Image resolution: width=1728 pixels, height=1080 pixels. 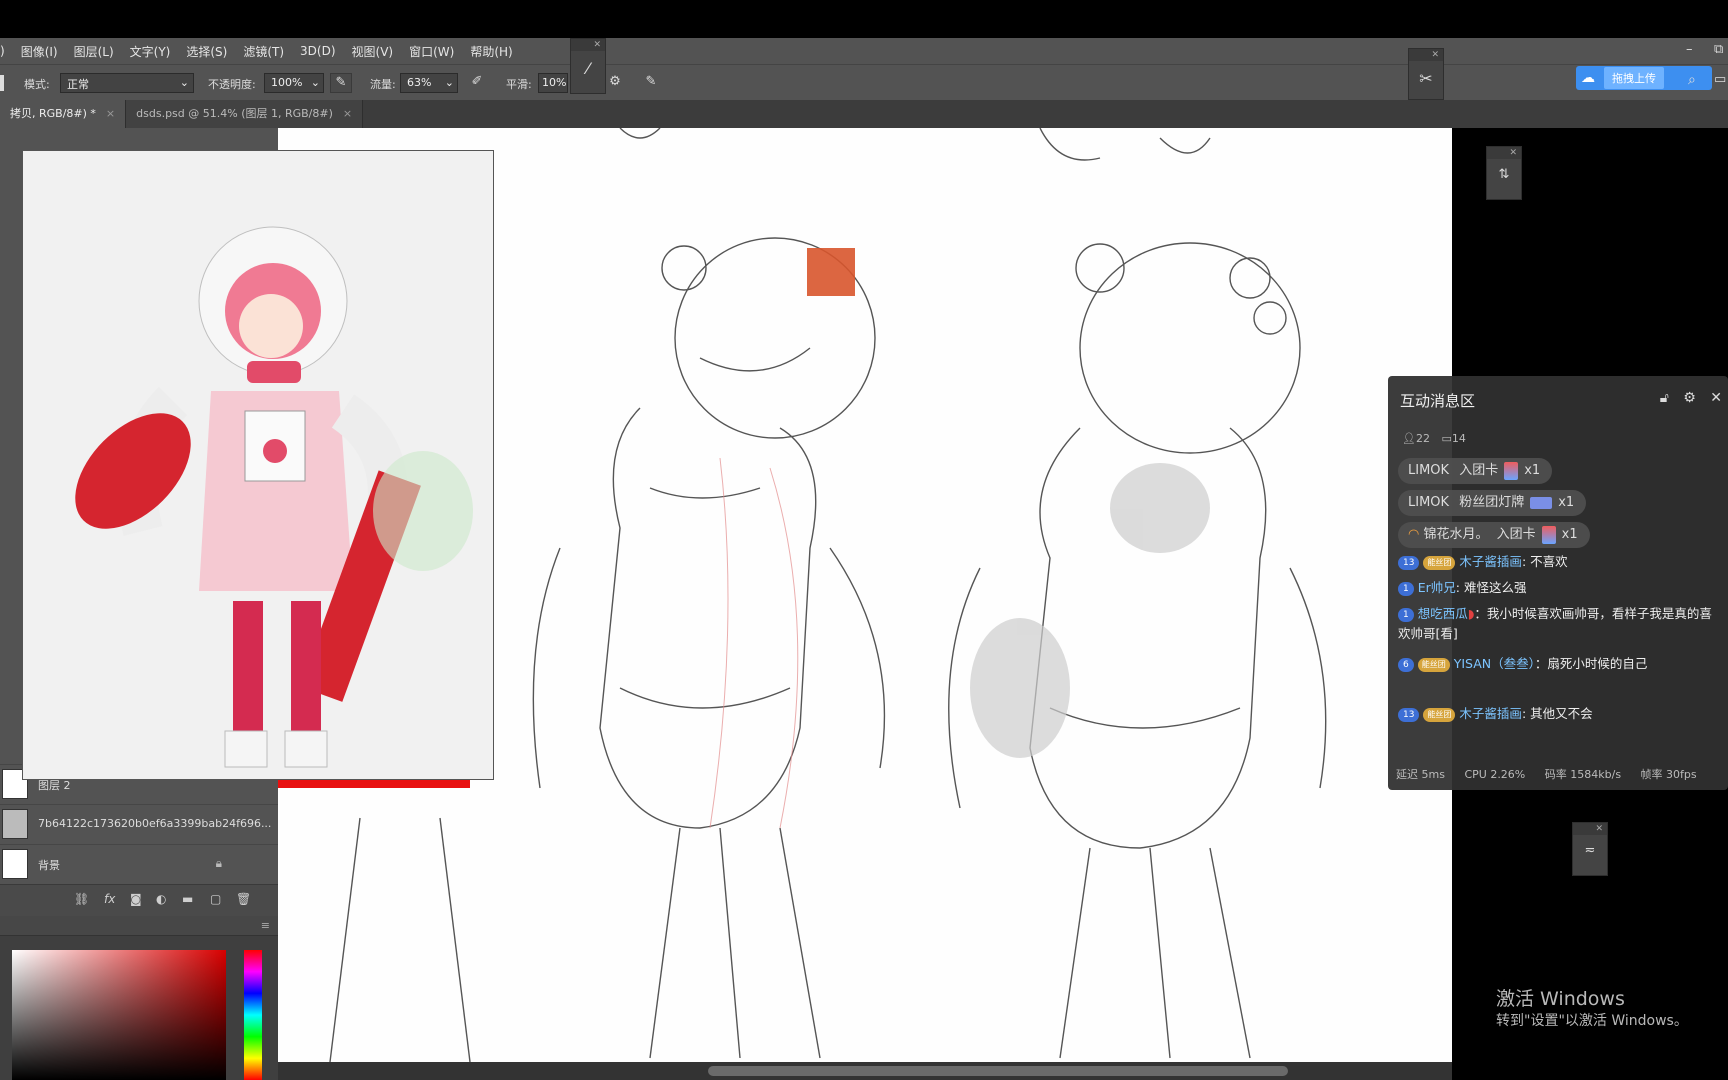 What do you see at coordinates (1554, 774) in the screenshot?
I see `stream-stats: 延迟 5ms CPU 2.26% 码率 1584kb/s 帧率 30fps` at bounding box center [1554, 774].